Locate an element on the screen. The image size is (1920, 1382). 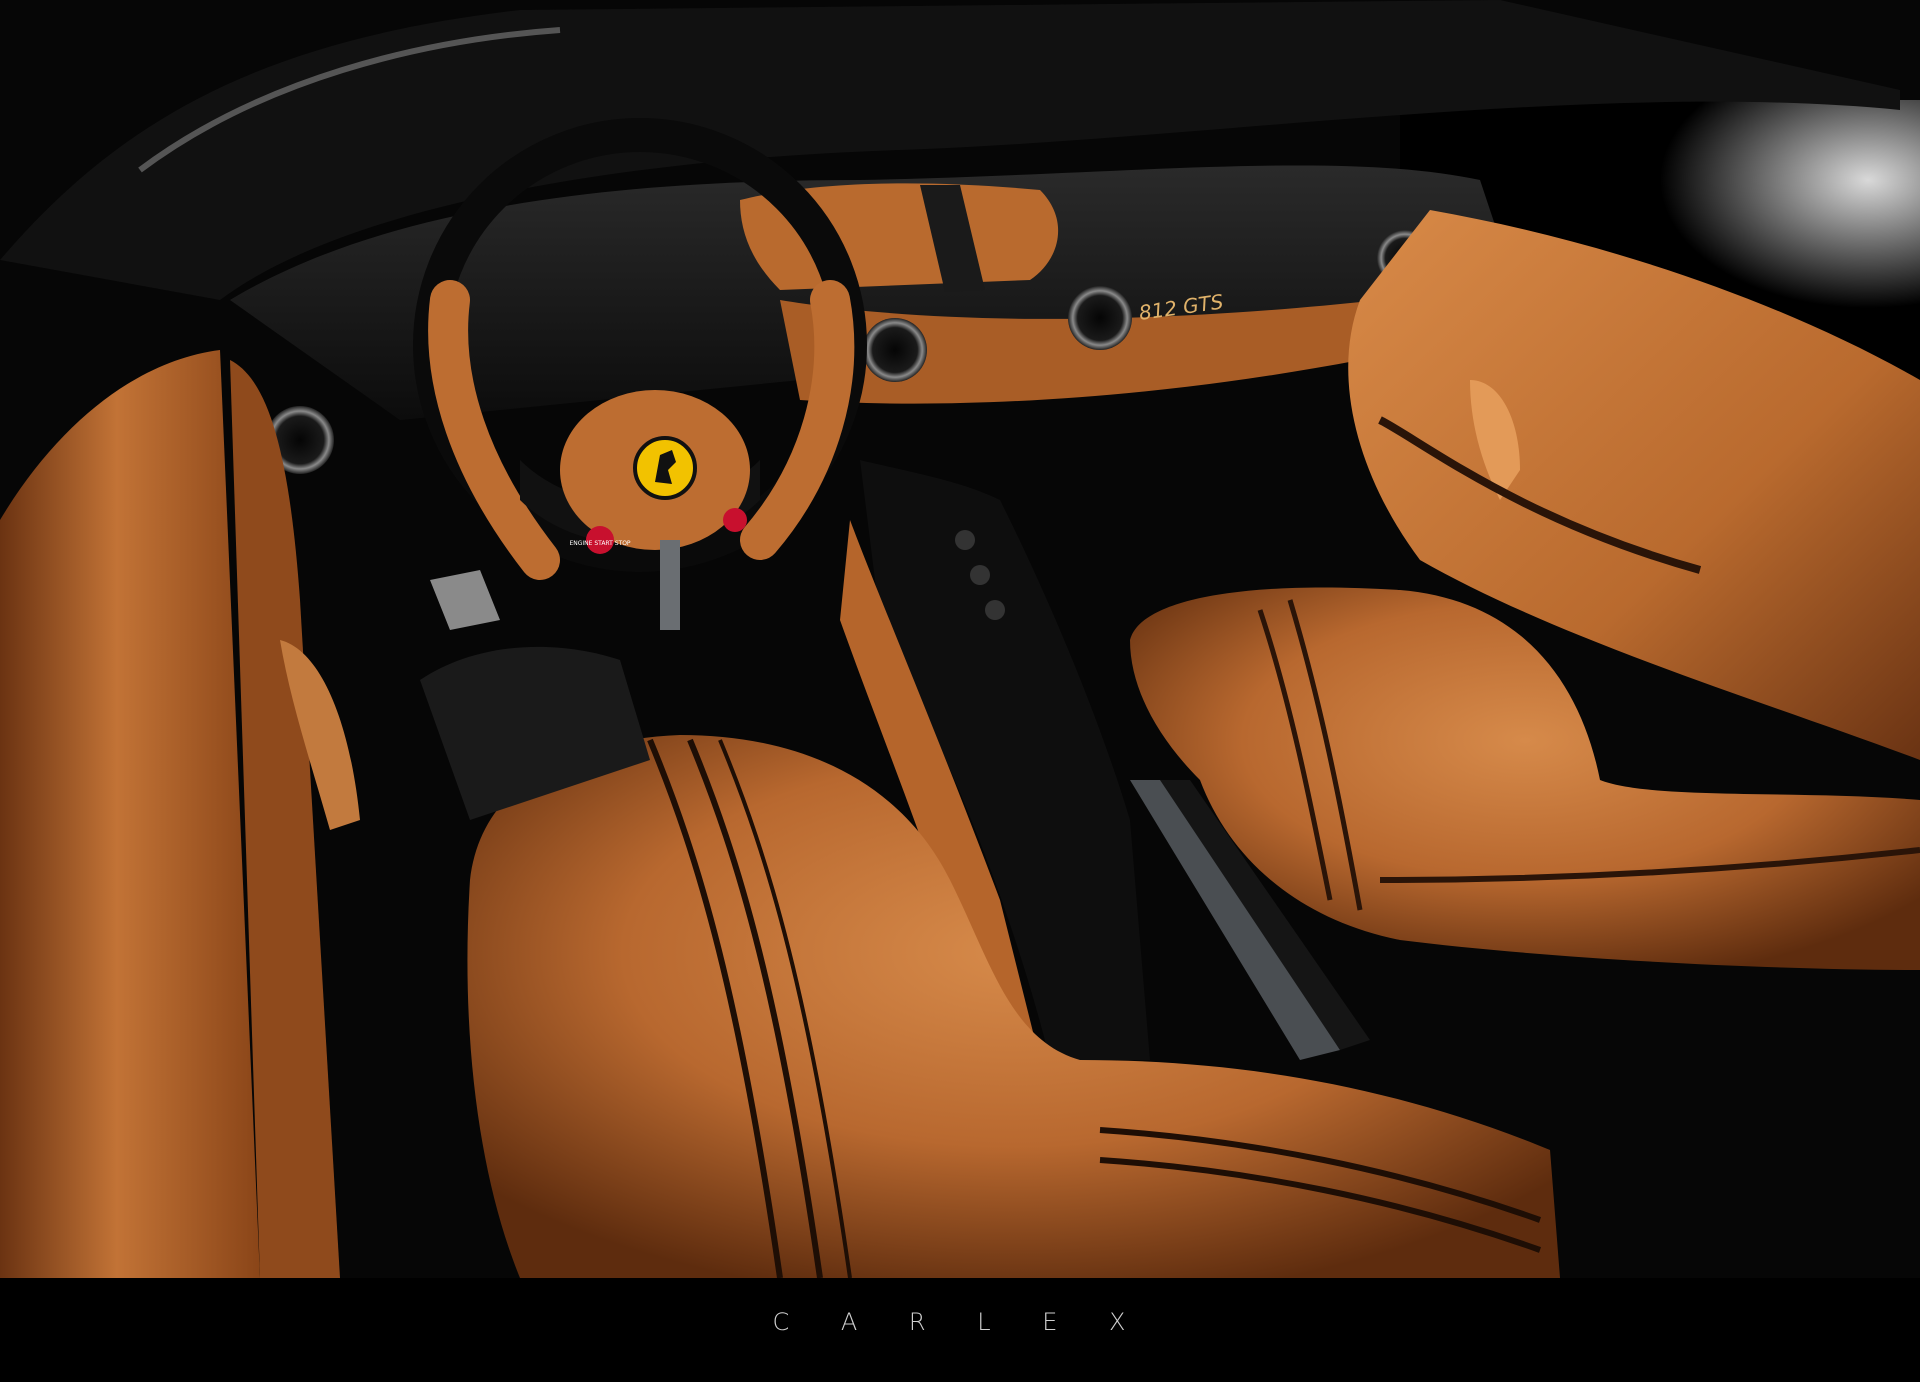
left-door-panel is located at coordinates (130, 814).